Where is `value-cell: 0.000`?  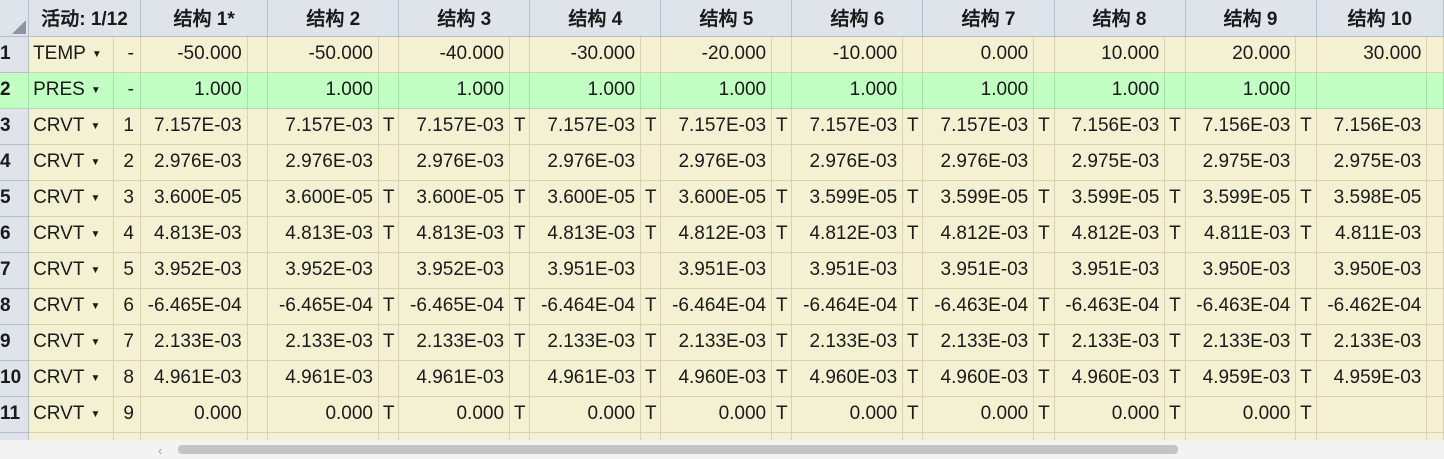 value-cell: 0.000 is located at coordinates (585, 414).